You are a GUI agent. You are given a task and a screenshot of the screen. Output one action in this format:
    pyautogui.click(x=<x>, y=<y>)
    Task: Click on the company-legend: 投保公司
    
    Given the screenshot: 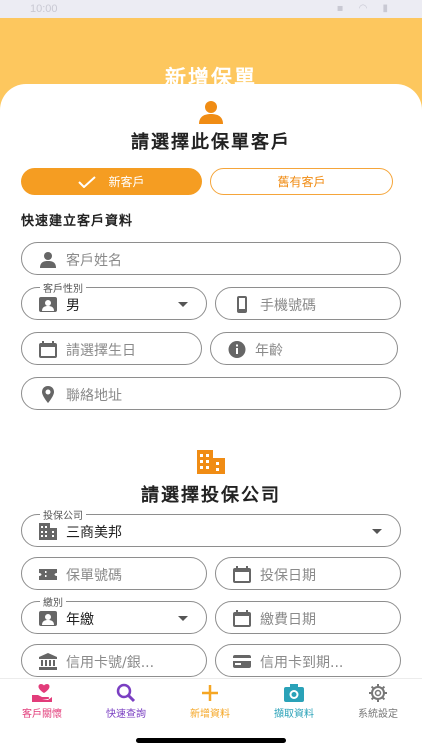 What is the action you would take?
    pyautogui.click(x=63, y=514)
    